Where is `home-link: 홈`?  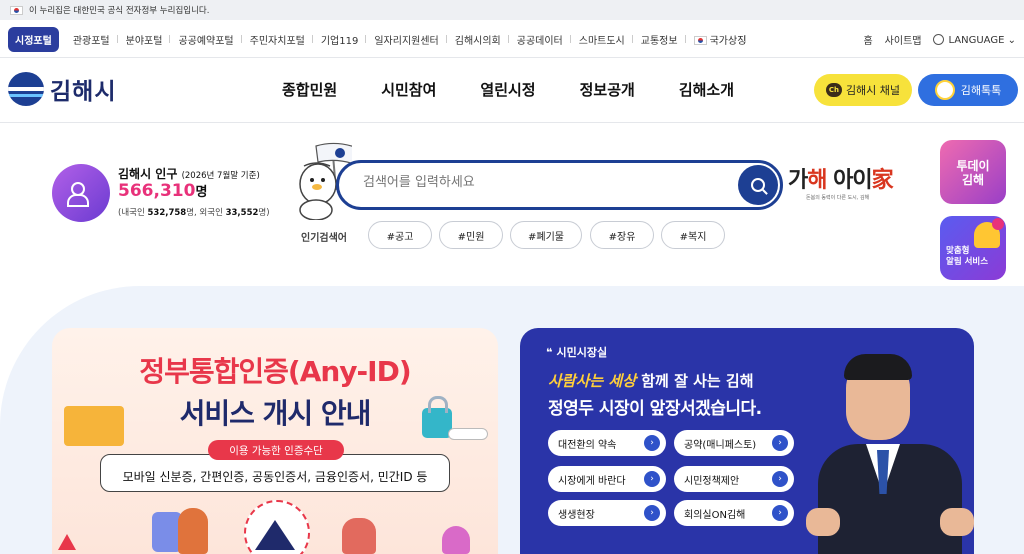 home-link: 홈 is located at coordinates (867, 39).